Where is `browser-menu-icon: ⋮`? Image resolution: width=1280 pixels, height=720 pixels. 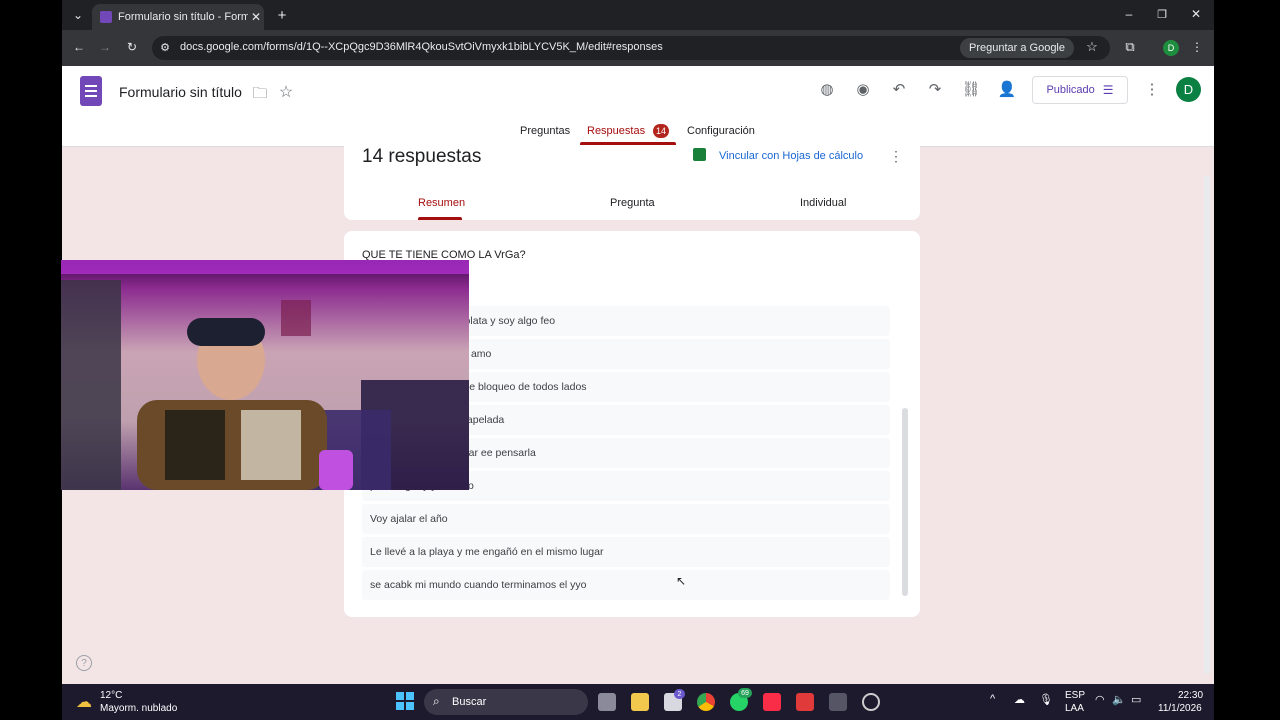
browser-menu-icon: ⋮ is located at coordinates (1197, 47).